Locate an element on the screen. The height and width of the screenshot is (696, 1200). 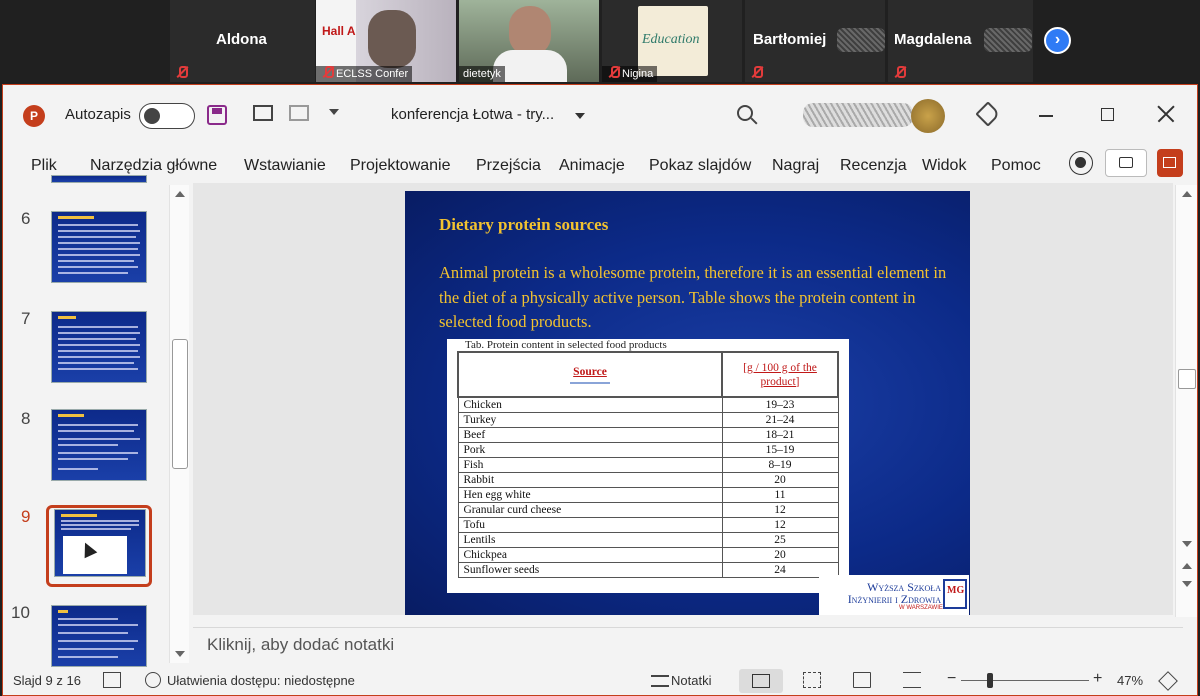
table-row: Fish 8–19 is located at coordinates (648, 464).